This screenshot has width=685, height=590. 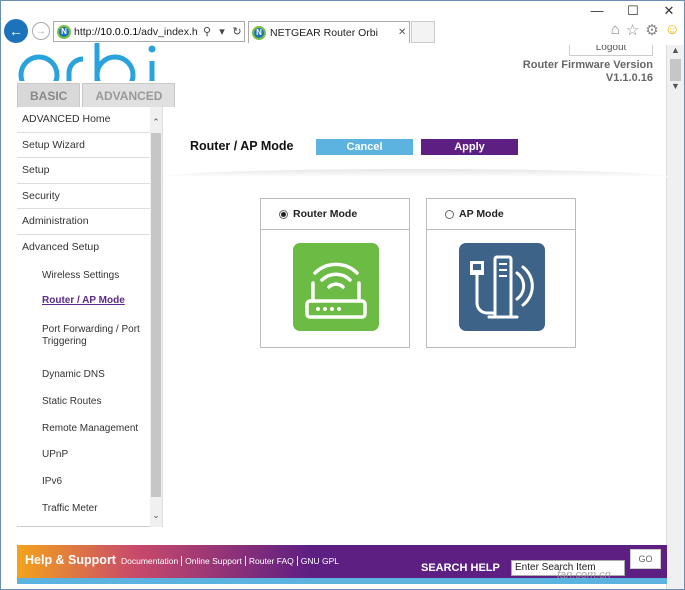 What do you see at coordinates (336, 290) in the screenshot?
I see `router-icon-graphic` at bounding box center [336, 290].